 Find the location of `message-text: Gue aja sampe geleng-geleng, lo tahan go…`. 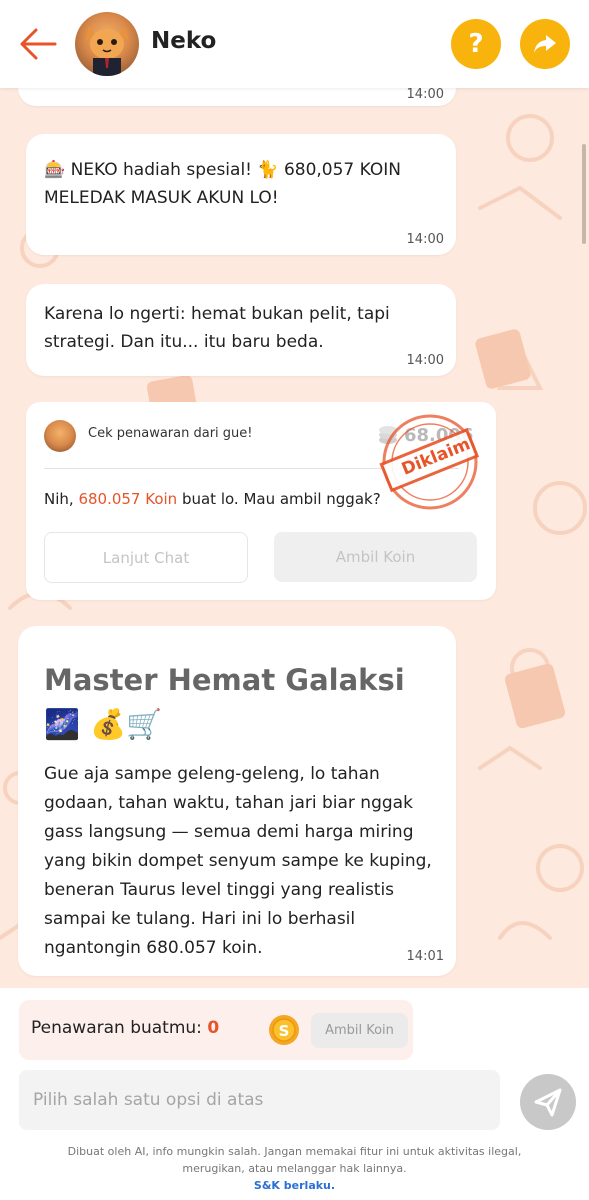

message-text: Gue aja sampe geleng-geleng, lo tahan go… is located at coordinates (238, 861).